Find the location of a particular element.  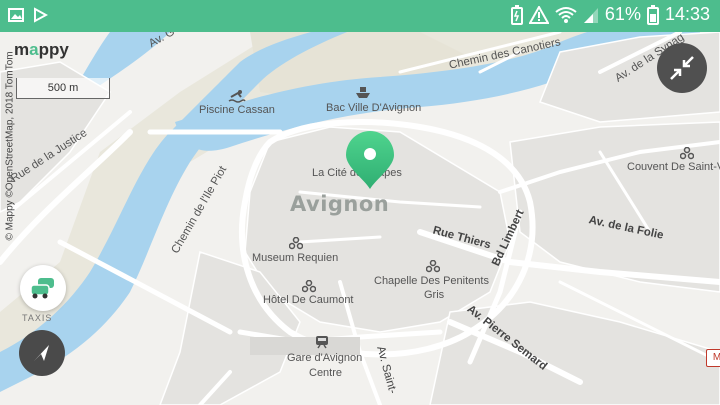

poi-label: Museum Requien is located at coordinates (295, 258).